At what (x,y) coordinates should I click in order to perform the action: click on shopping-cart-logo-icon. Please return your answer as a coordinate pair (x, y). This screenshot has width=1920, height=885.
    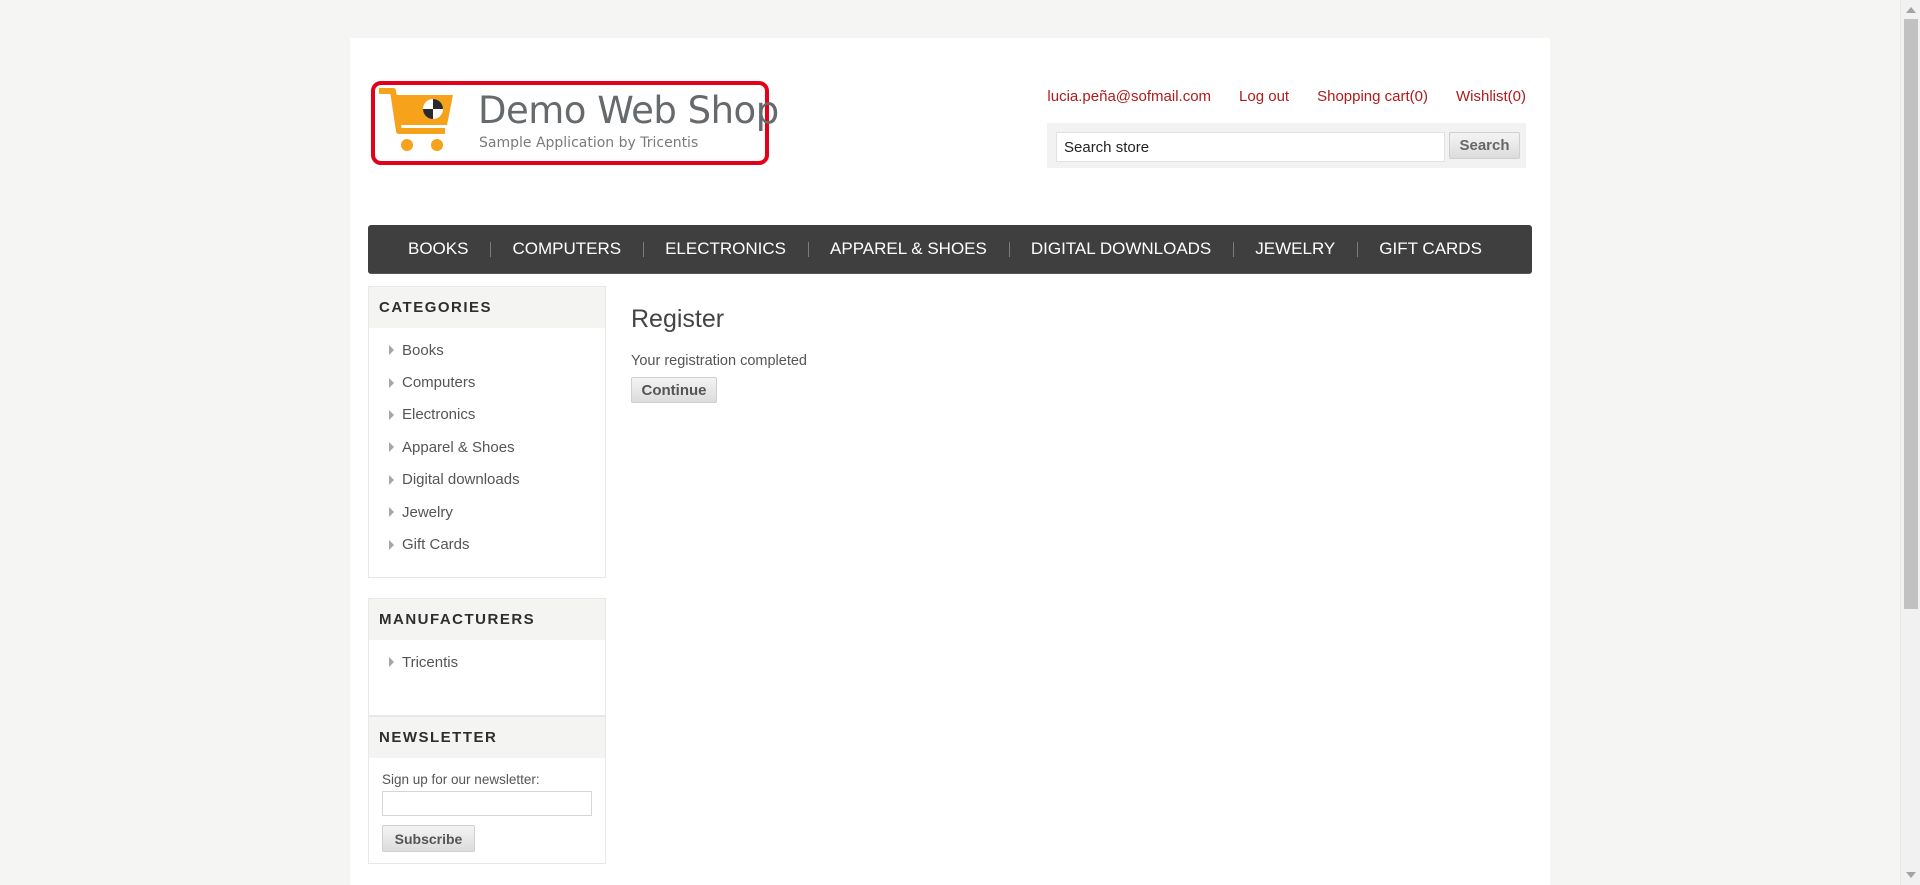
    Looking at the image, I should click on (416, 119).